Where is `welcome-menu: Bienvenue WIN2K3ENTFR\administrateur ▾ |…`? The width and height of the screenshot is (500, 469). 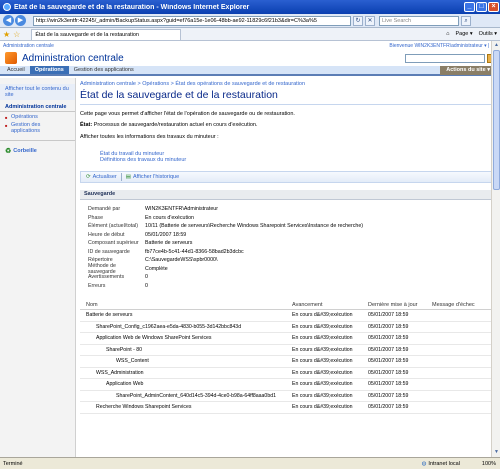
welcome-menu: Bienvenue WIN2K3ENTFR\administrateur ▾ |… is located at coordinates (443, 46).